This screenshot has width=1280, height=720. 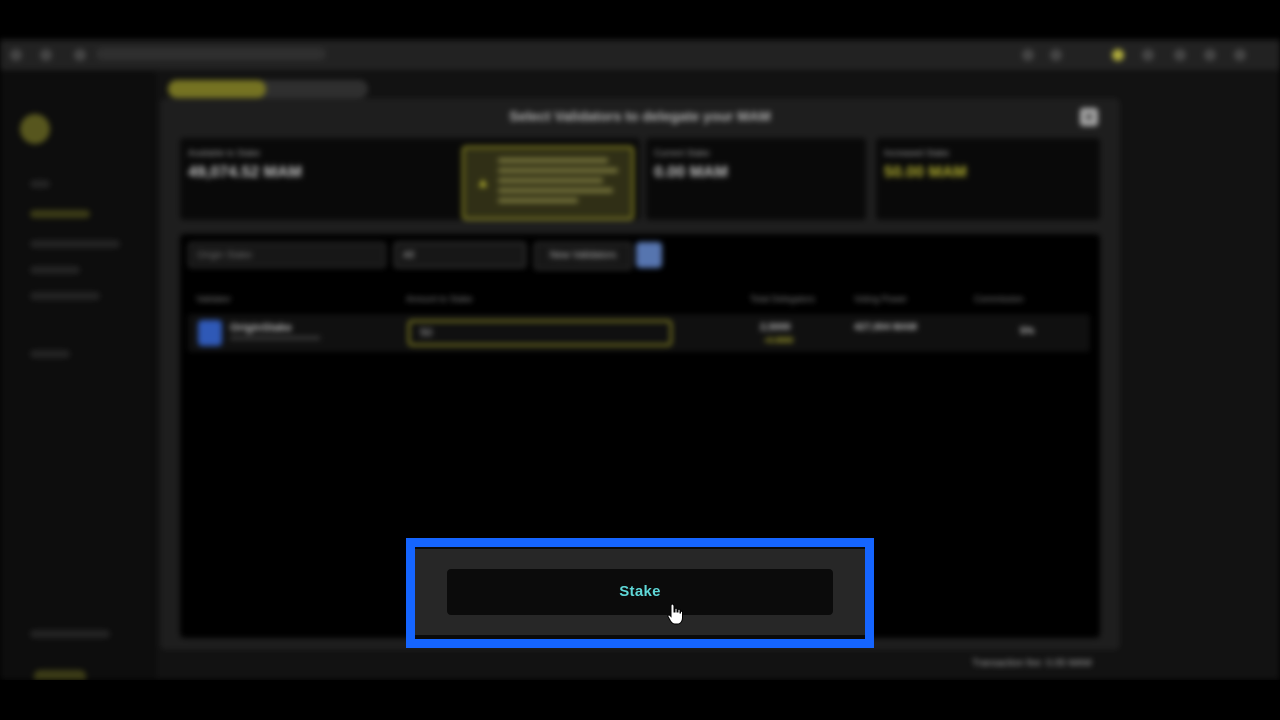 What do you see at coordinates (640, 700) in the screenshot?
I see `letterbox-bottom` at bounding box center [640, 700].